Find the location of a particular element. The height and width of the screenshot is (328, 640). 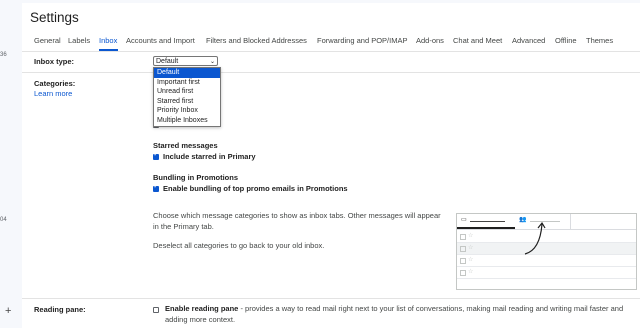

dropdown-option-multiple-inboxes: Multiple Inboxes is located at coordinates (187, 121).